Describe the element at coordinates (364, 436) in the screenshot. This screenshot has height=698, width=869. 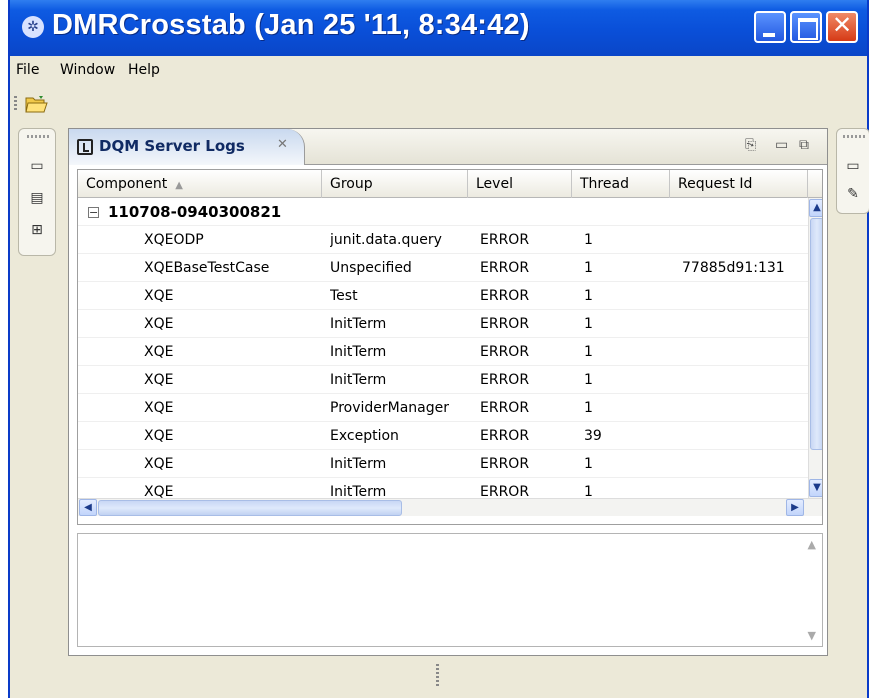
I see `cell-group: Exception` at that location.